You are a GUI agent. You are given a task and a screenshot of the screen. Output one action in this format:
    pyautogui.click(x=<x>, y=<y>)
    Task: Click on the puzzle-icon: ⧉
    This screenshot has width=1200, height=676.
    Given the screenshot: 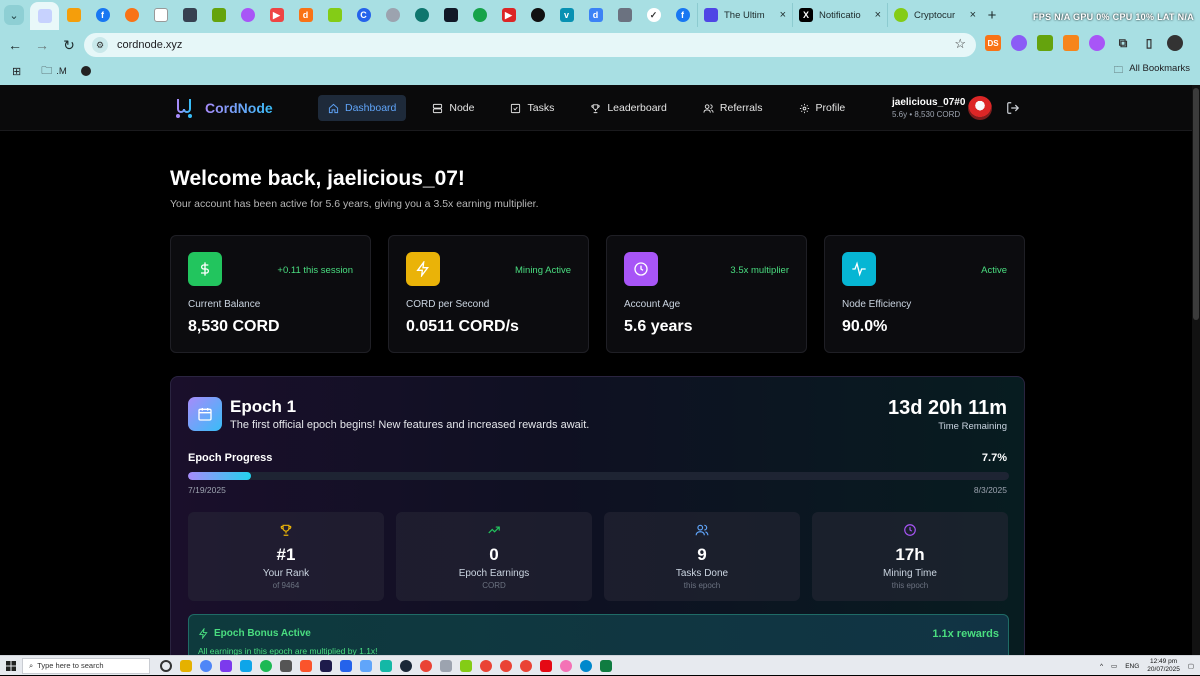 What is the action you would take?
    pyautogui.click(x=1123, y=43)
    